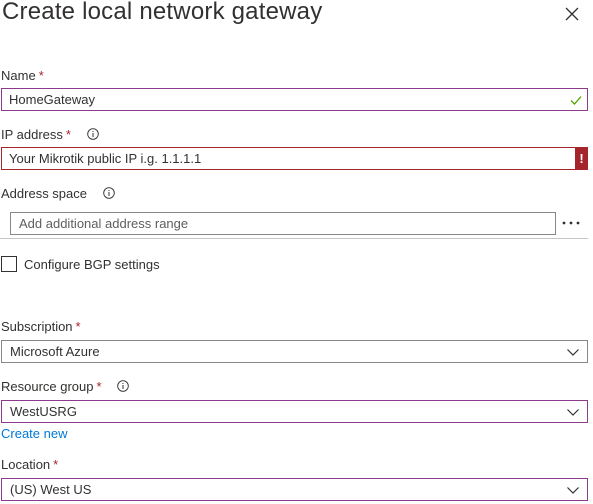  What do you see at coordinates (47, 386) in the screenshot?
I see `resource-group-label-text: Resource group` at bounding box center [47, 386].